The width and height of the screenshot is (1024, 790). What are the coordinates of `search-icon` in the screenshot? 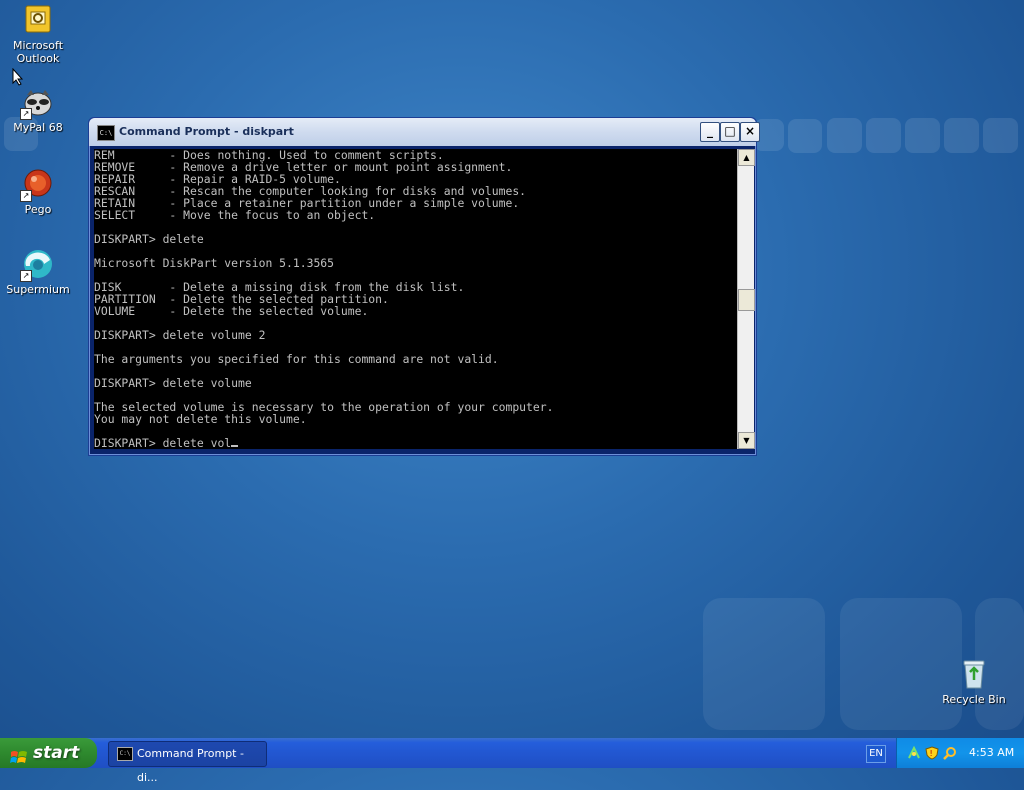 It's located at (950, 753).